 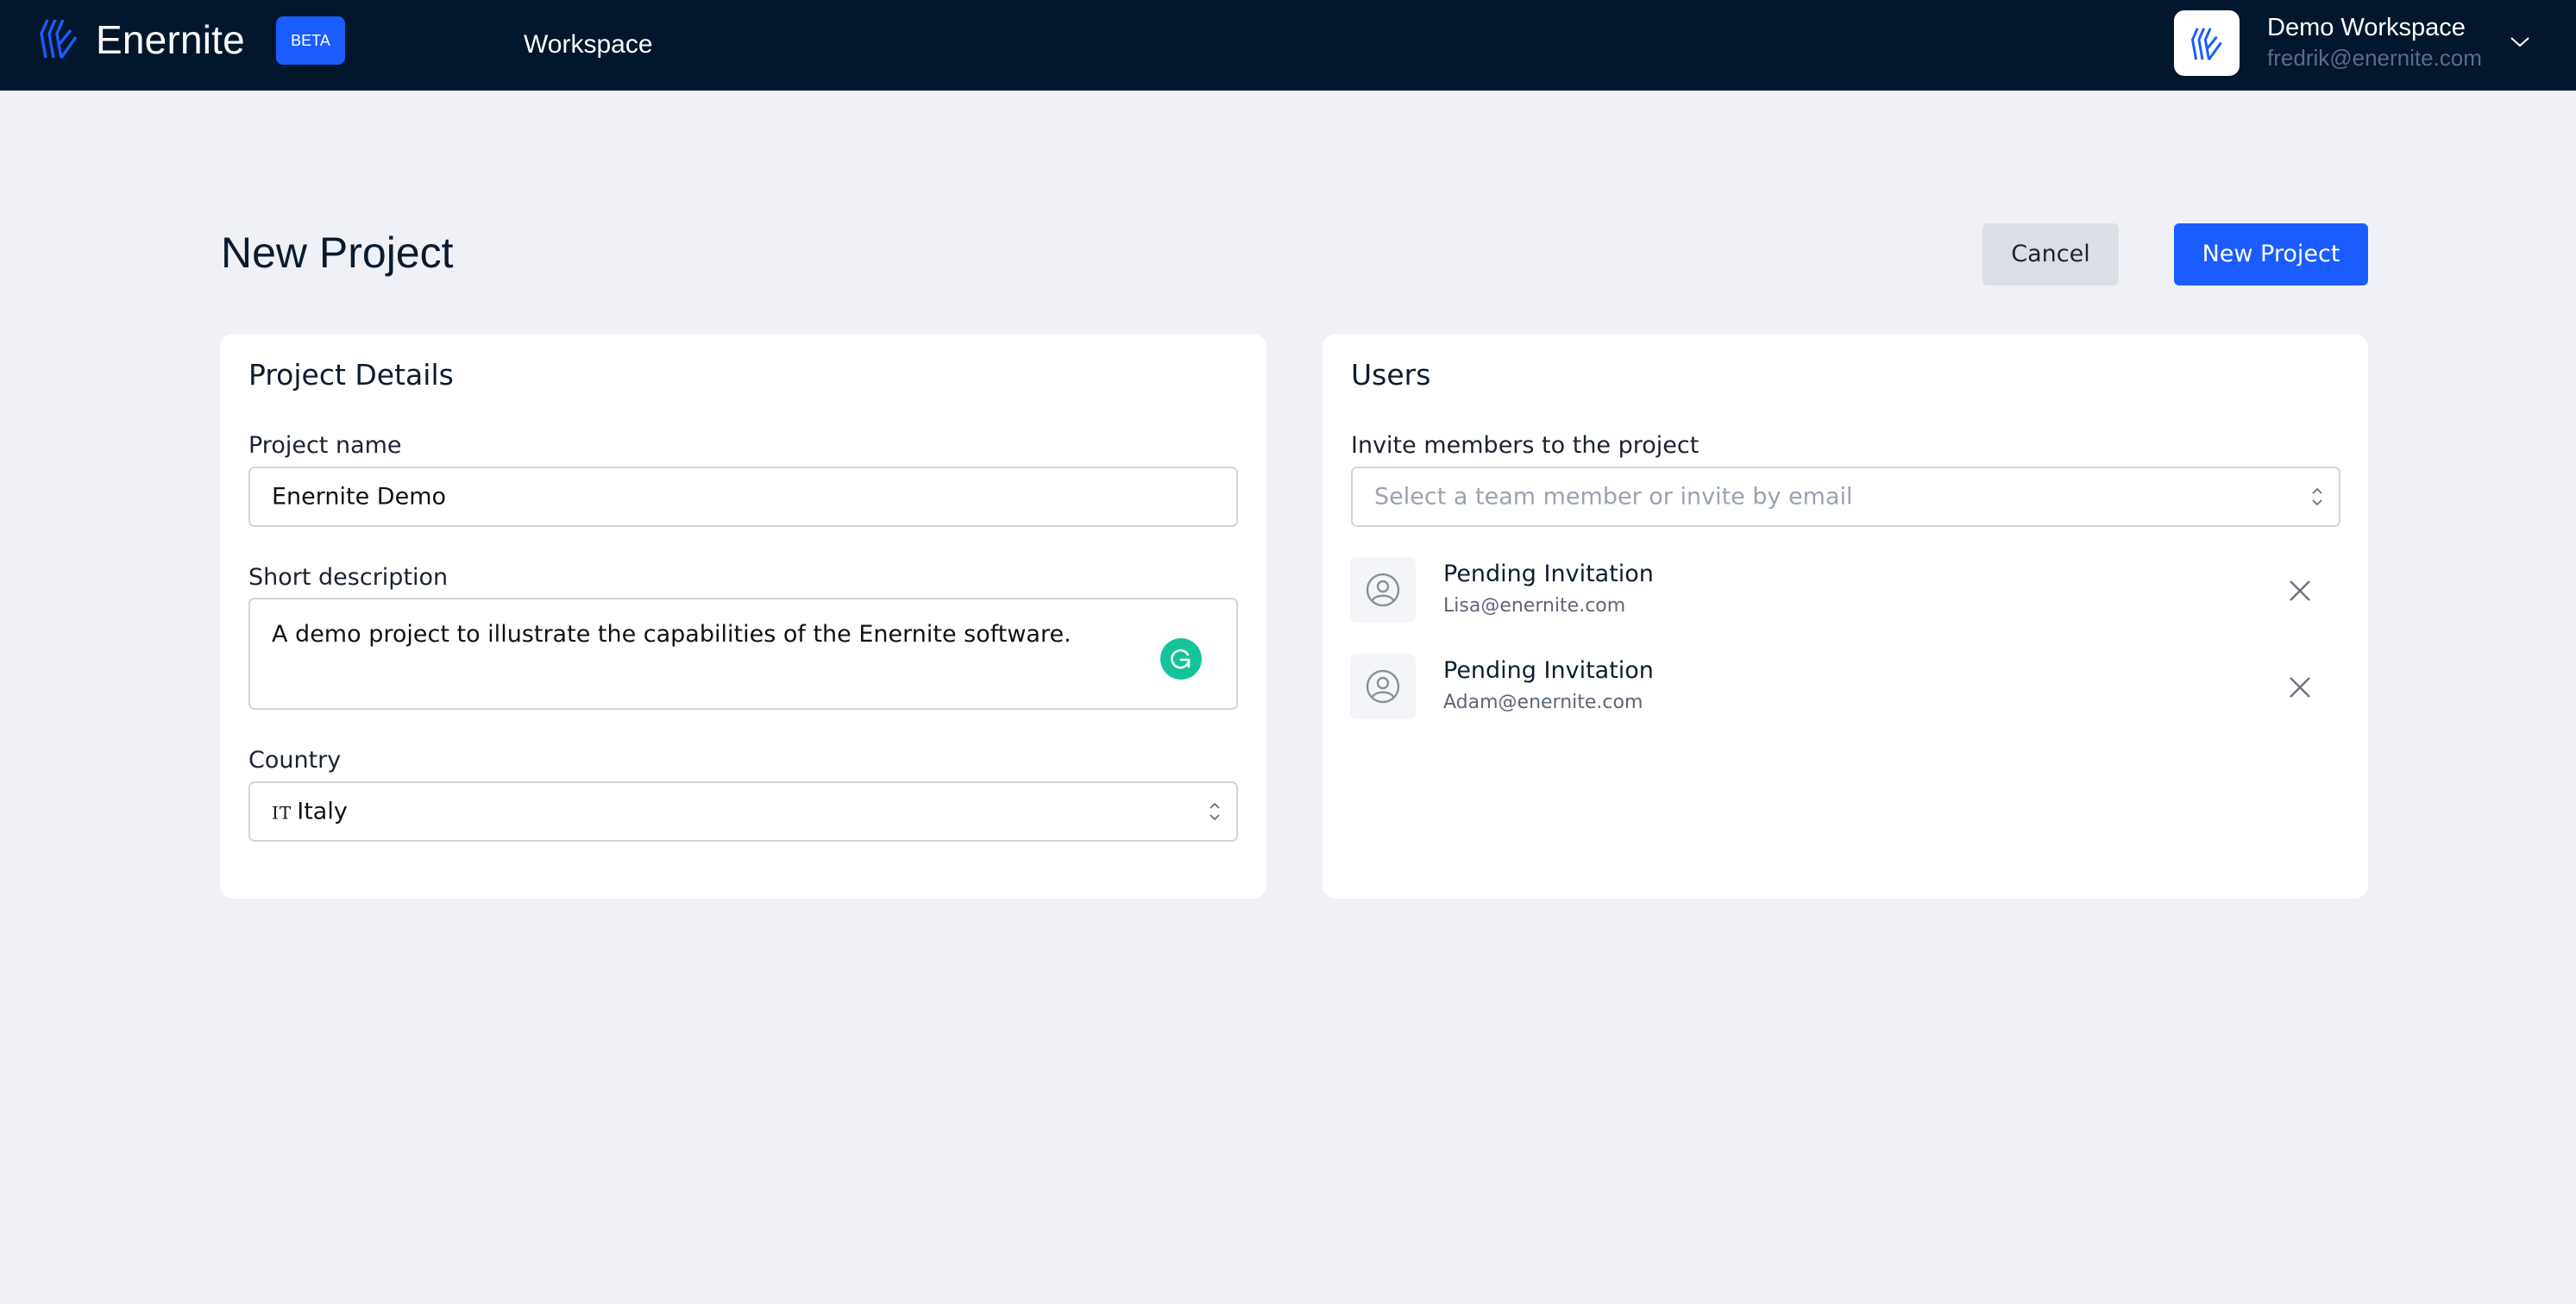 I want to click on project-name-value: Enernite Demo, so click(x=359, y=497).